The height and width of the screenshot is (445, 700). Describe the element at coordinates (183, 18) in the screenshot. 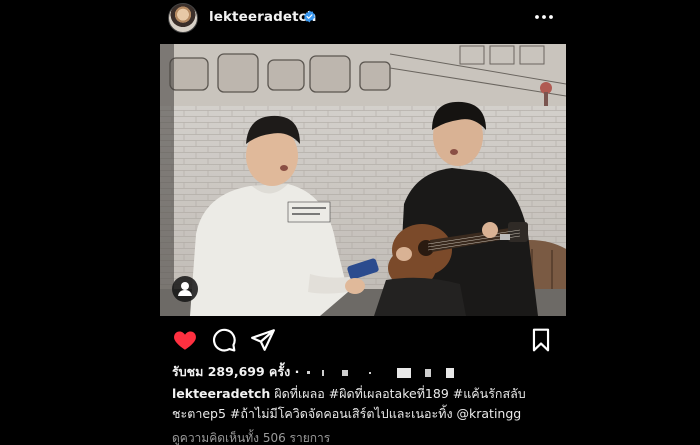

I see `avatar` at that location.